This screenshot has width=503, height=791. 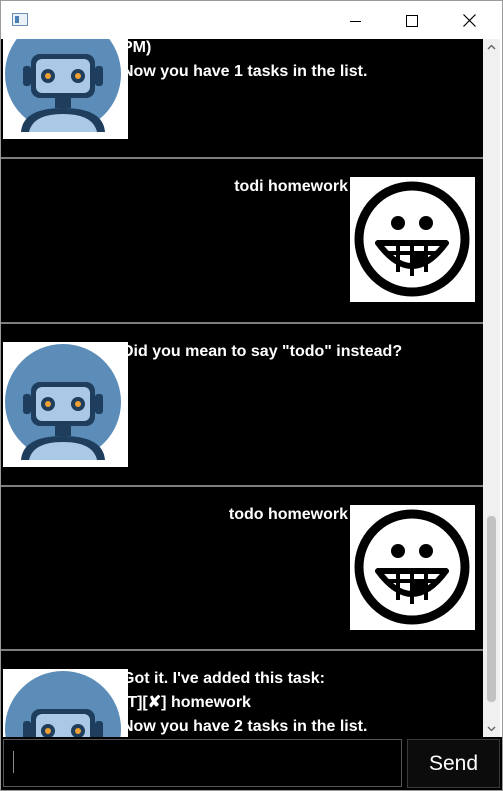 I want to click on minimize-button, so click(x=355, y=20).